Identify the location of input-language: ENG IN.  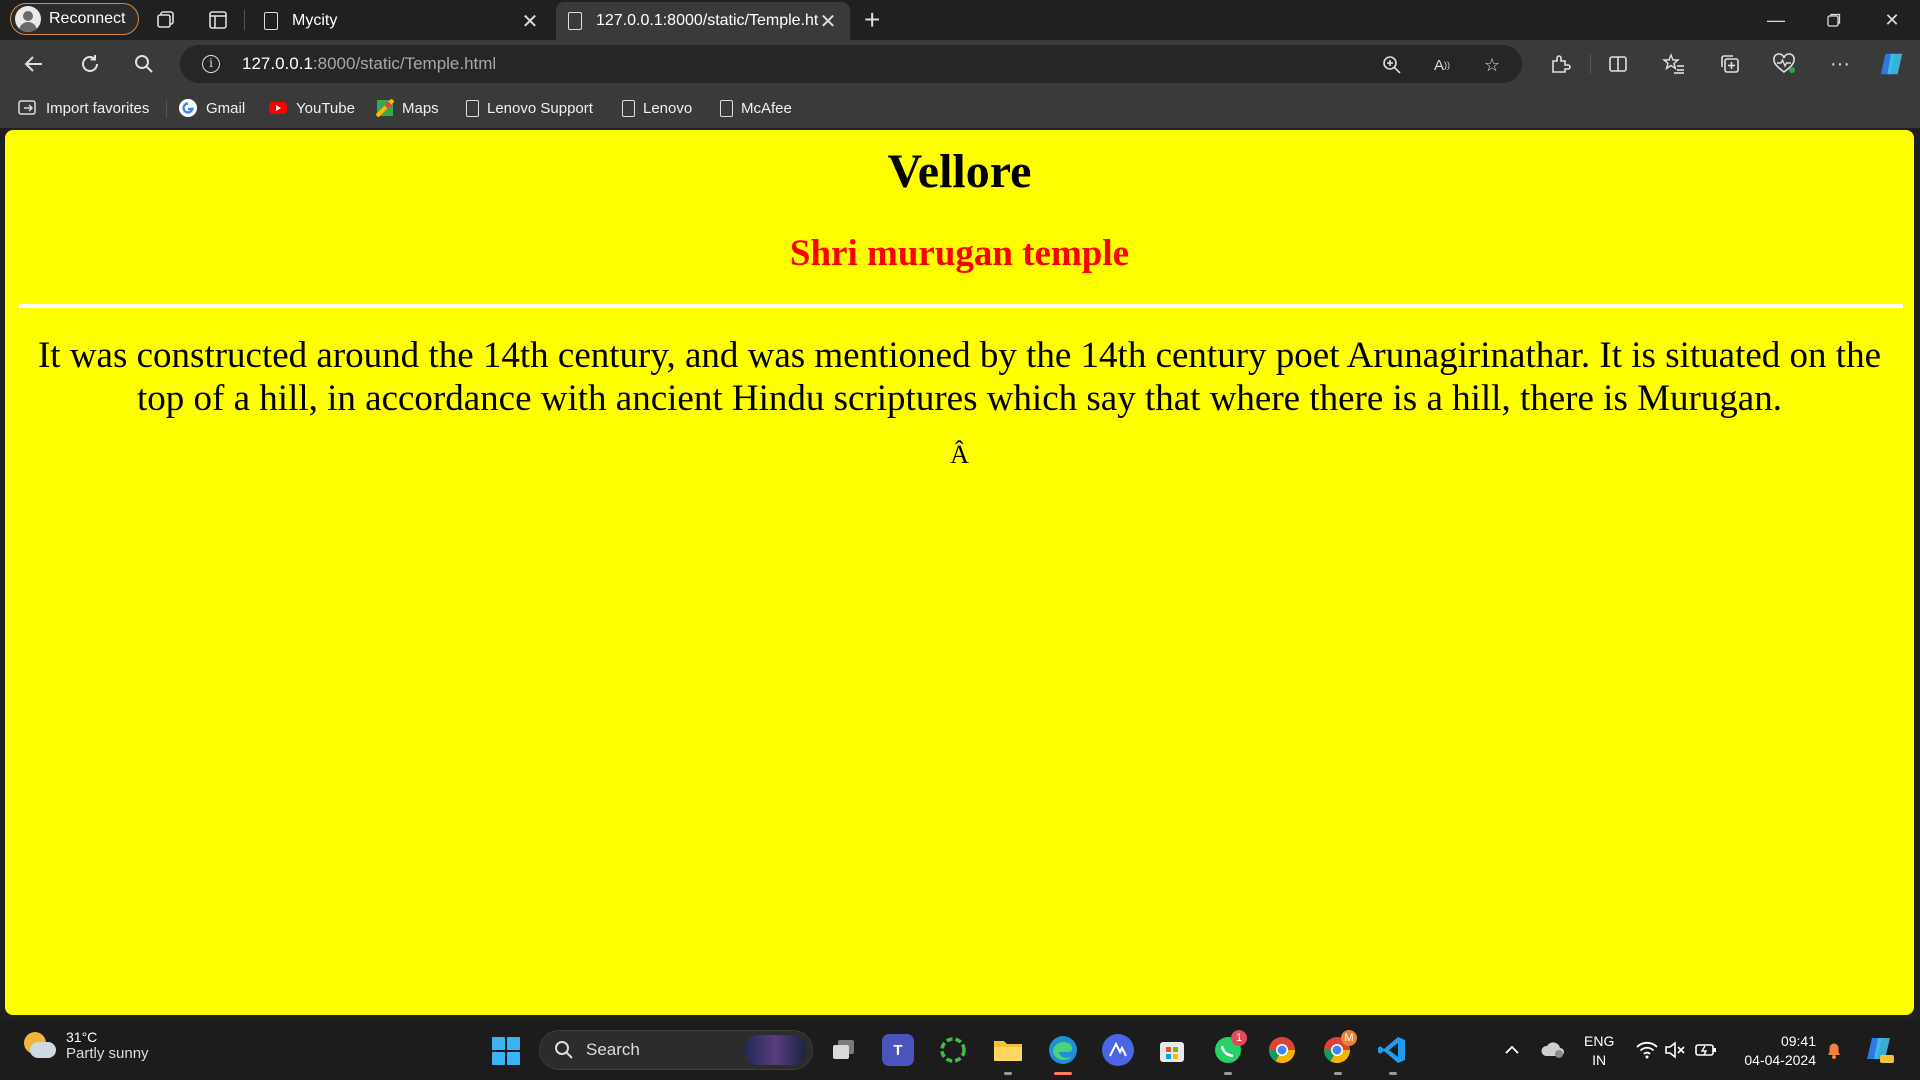
(1599, 1051).